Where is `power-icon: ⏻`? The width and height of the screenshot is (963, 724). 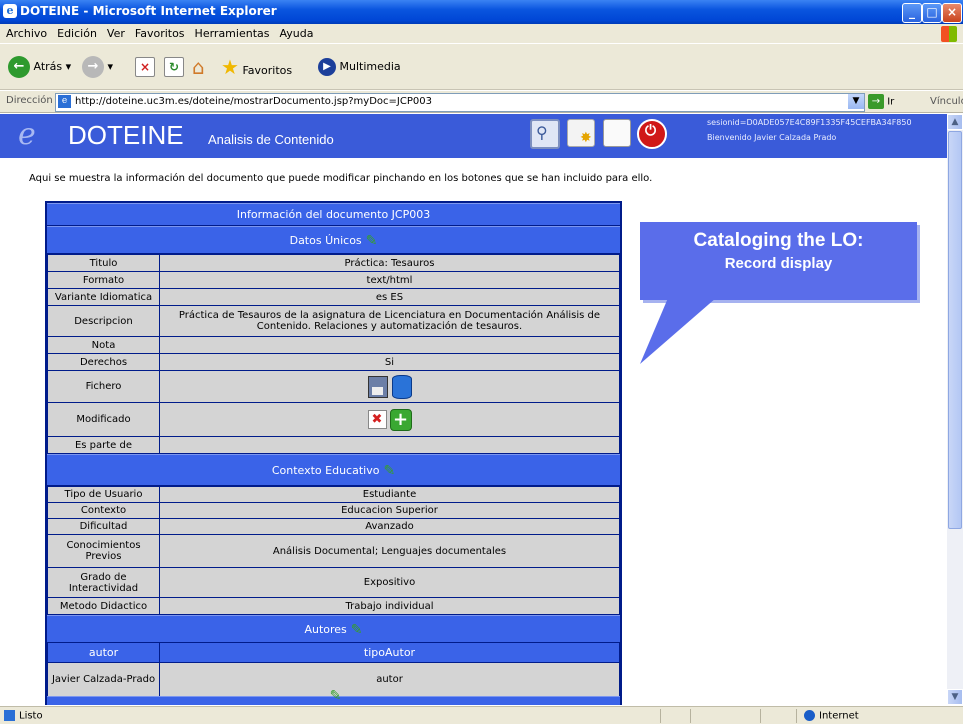
power-icon: ⏻ is located at coordinates (652, 134).